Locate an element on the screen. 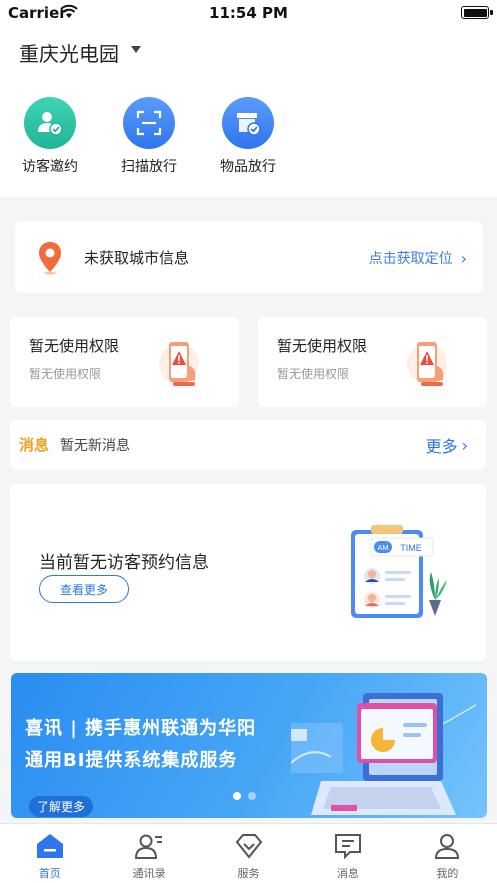 Image resolution: width=497 pixels, height=883 pixels. tab-contacts: 通讯录 is located at coordinates (148, 853).